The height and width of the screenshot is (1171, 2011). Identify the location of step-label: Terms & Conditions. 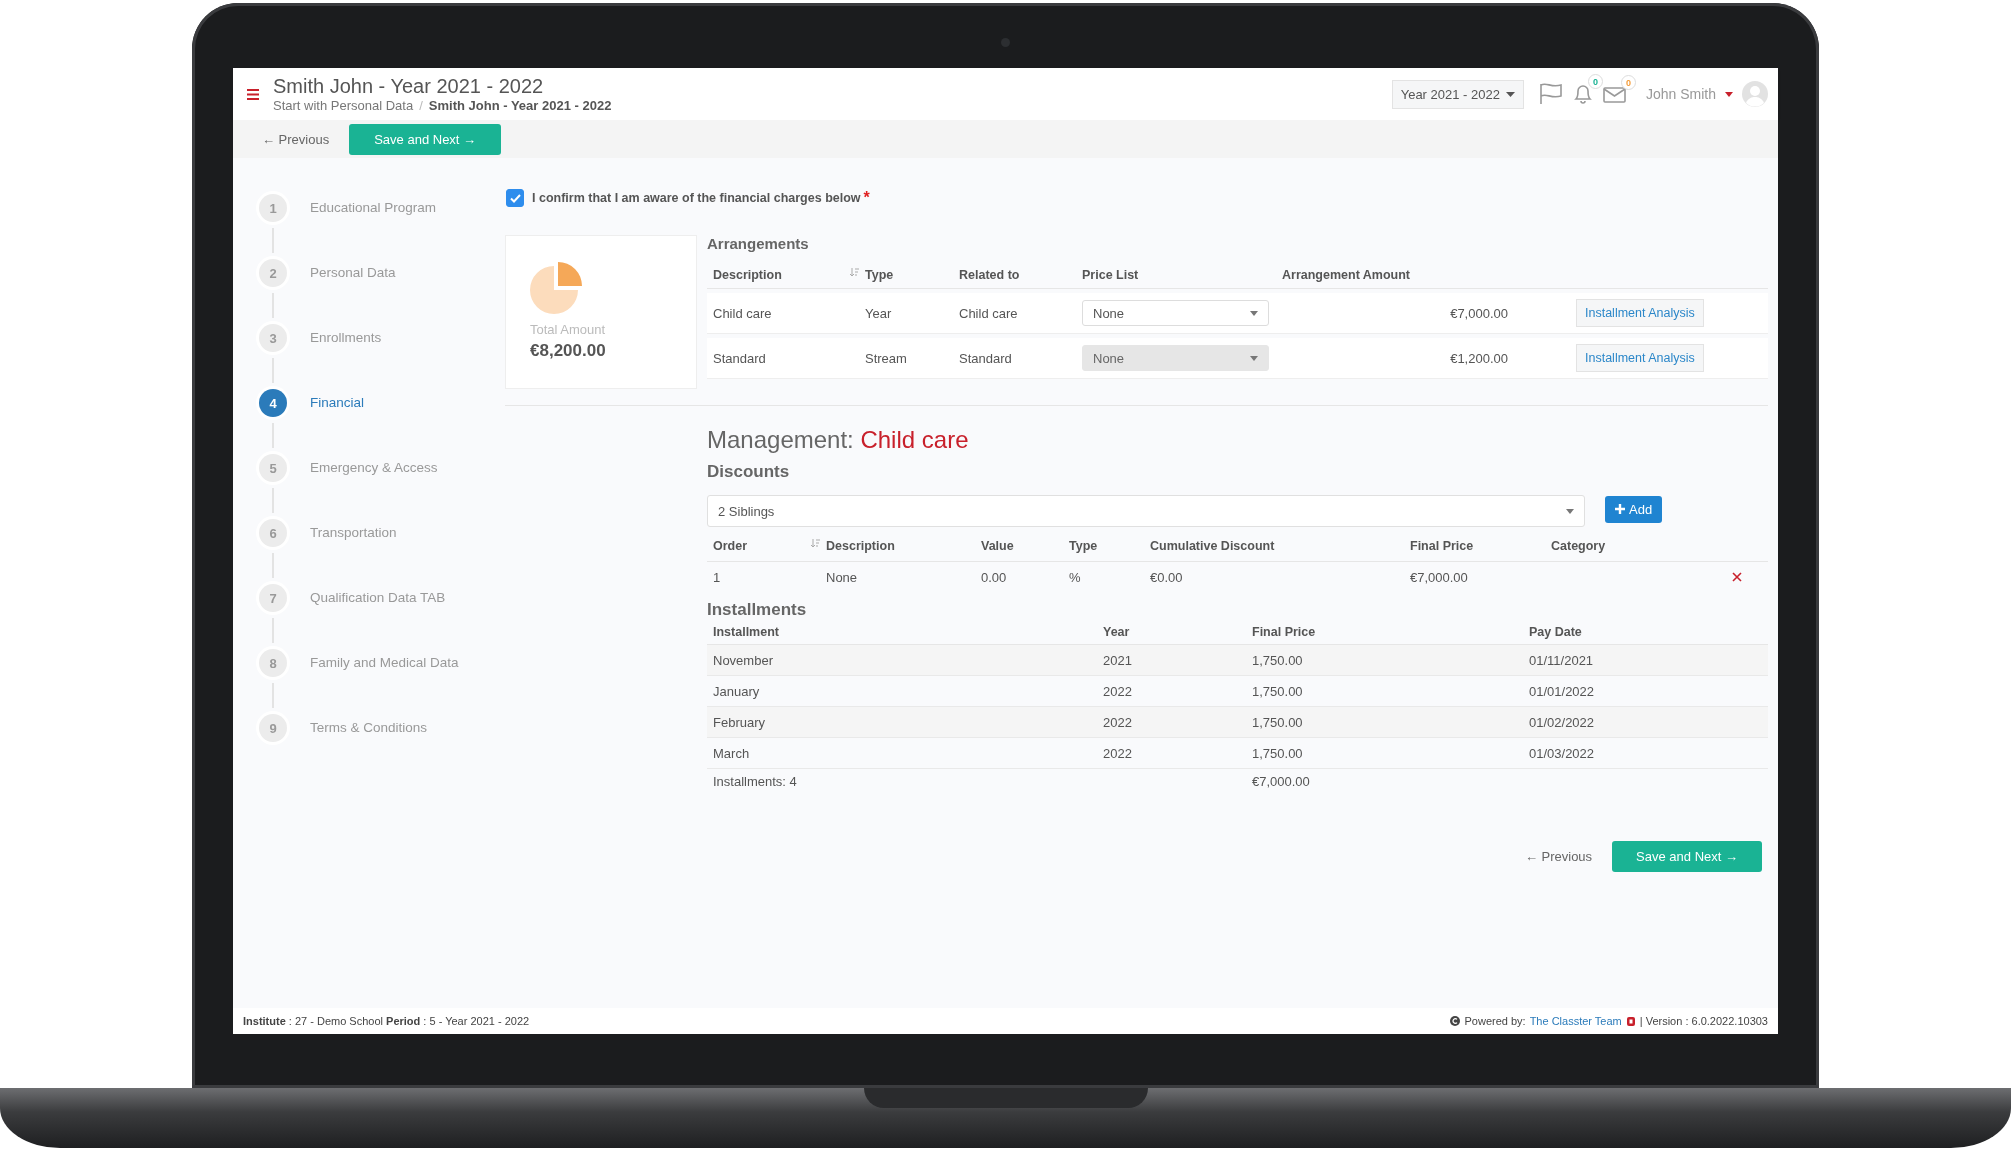
(369, 728).